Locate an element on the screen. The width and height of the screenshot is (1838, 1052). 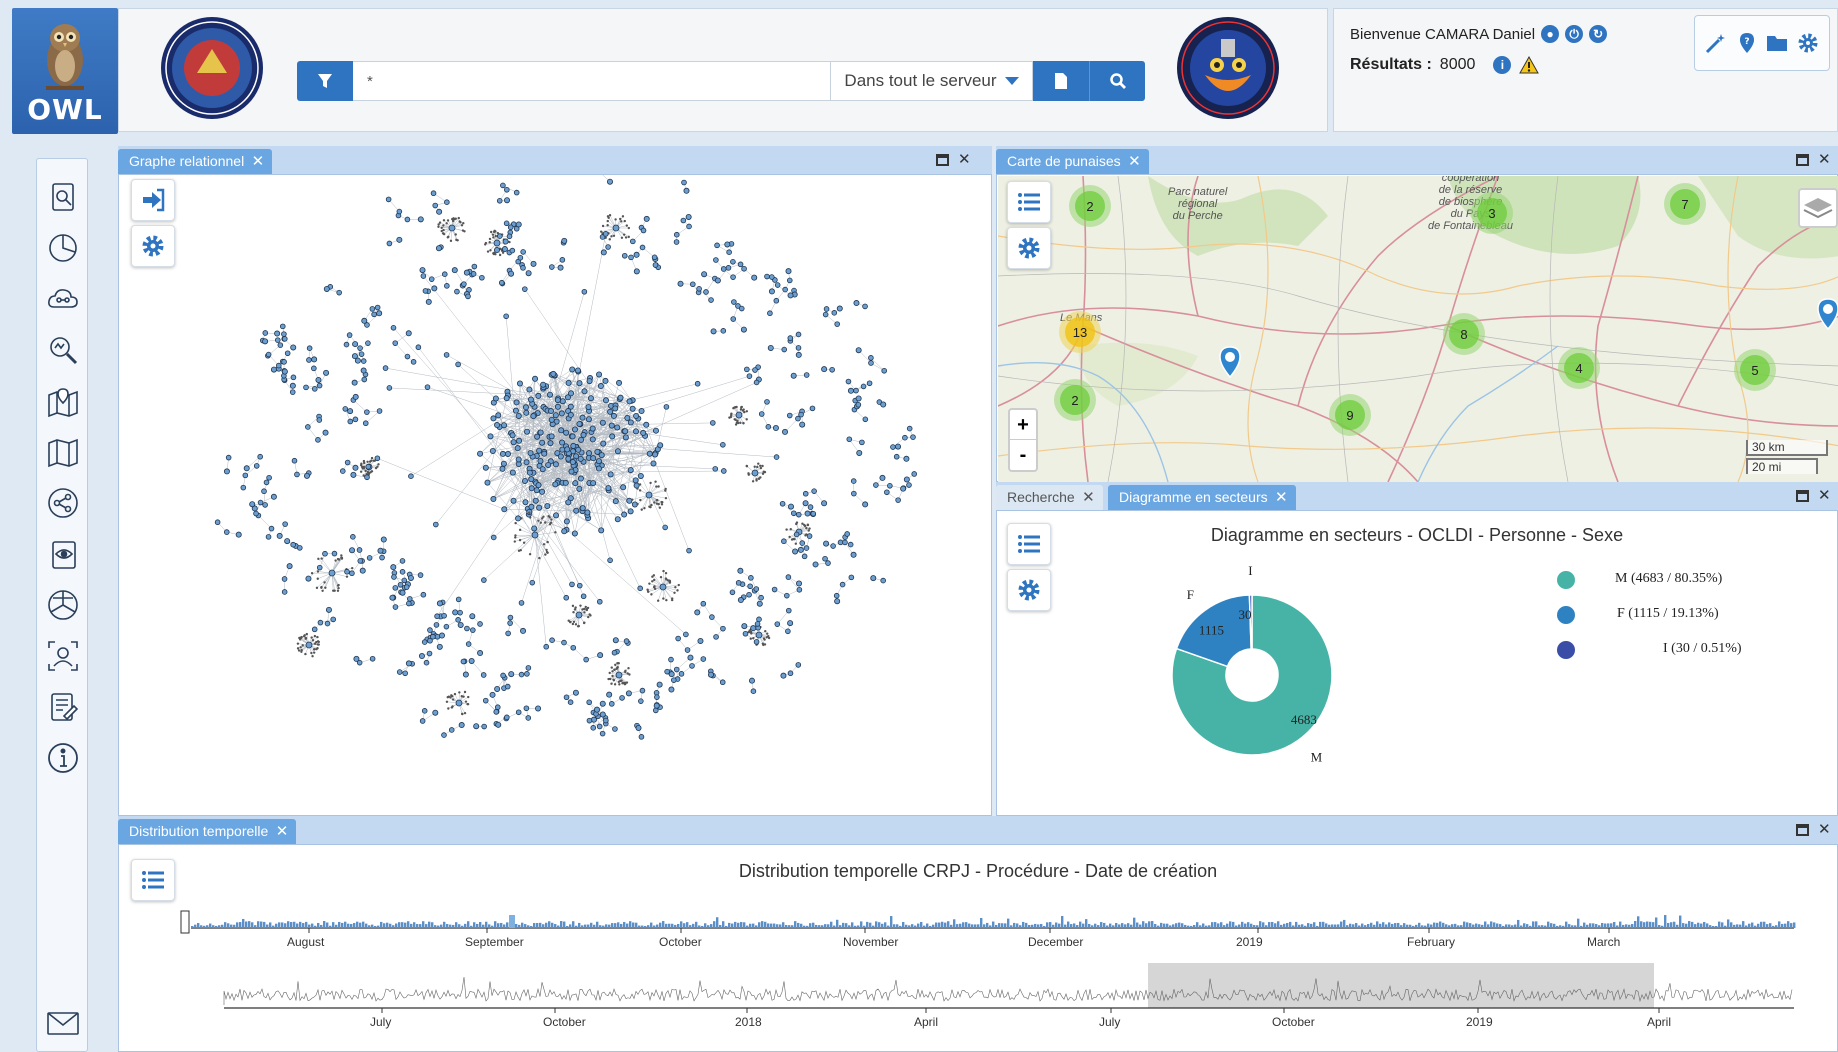
pie-category-label: I is located at coordinates (1250, 570).